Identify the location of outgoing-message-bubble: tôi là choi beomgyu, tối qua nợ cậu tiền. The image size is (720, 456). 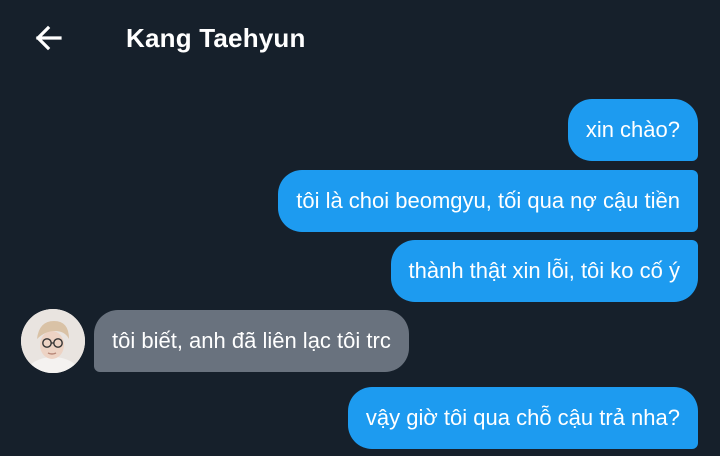
(488, 201).